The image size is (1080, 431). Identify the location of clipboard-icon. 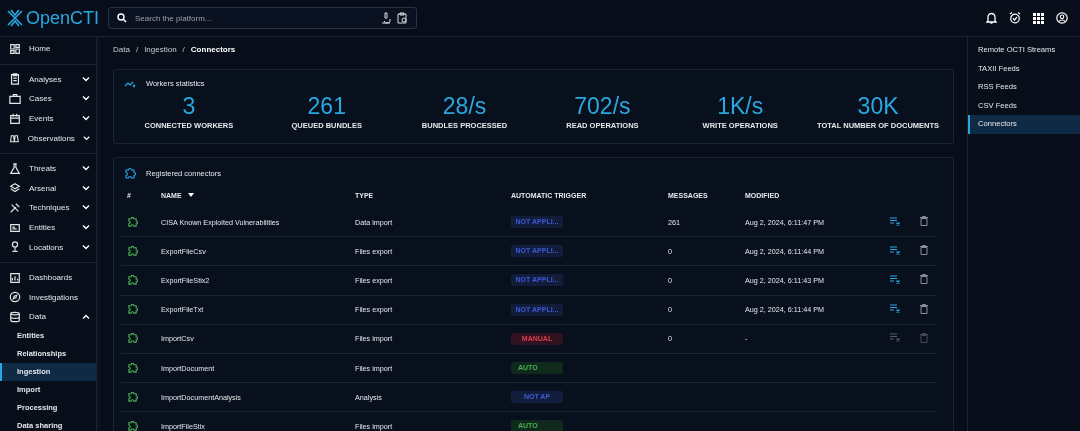
(15, 79).